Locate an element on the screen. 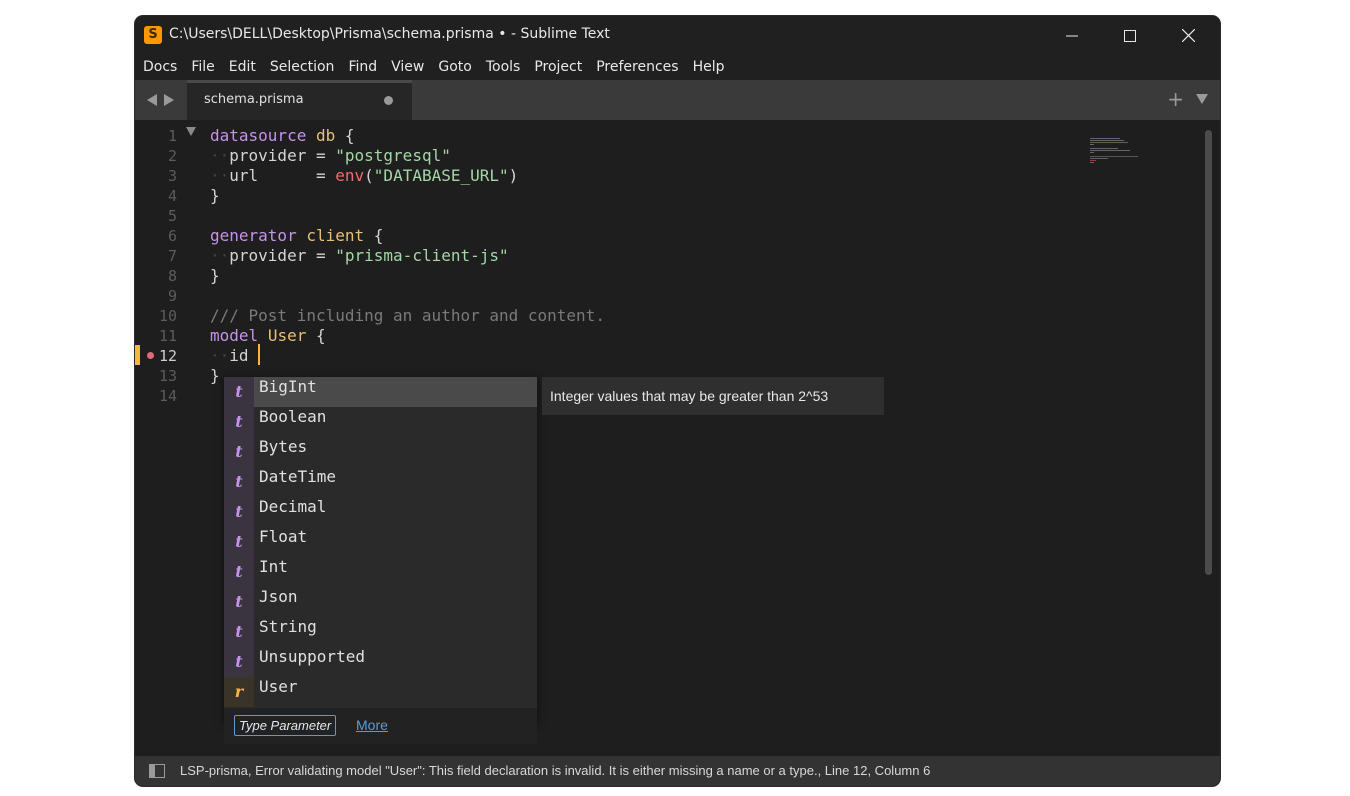  line-number: 14 is located at coordinates (167, 396).